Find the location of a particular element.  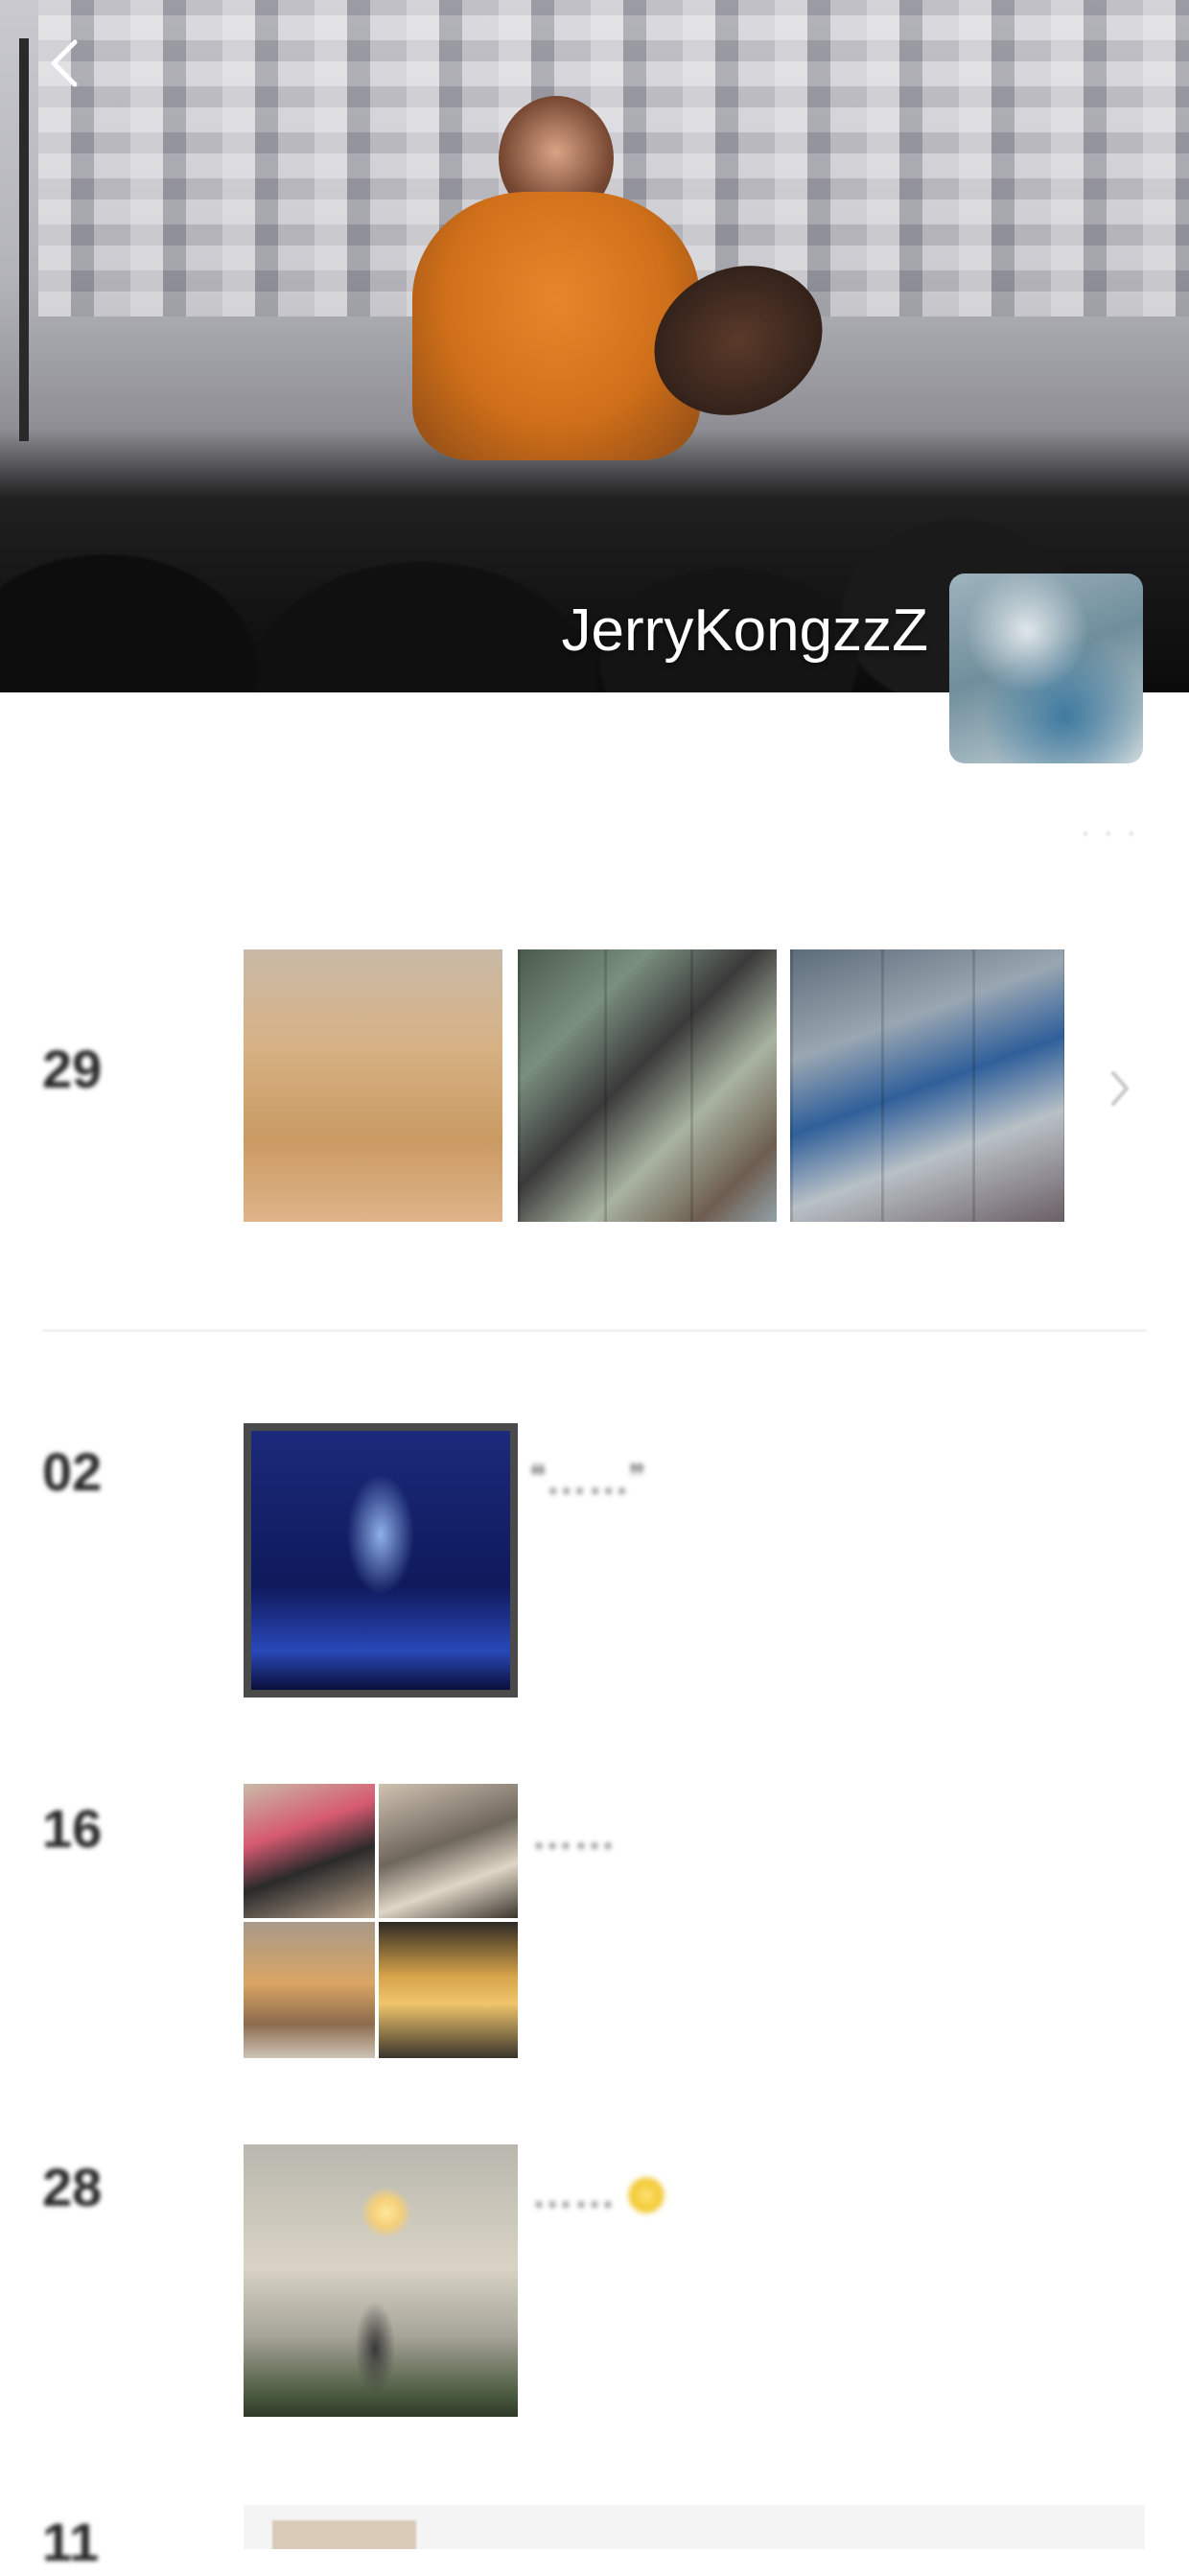

mic-stand is located at coordinates (24, 239).